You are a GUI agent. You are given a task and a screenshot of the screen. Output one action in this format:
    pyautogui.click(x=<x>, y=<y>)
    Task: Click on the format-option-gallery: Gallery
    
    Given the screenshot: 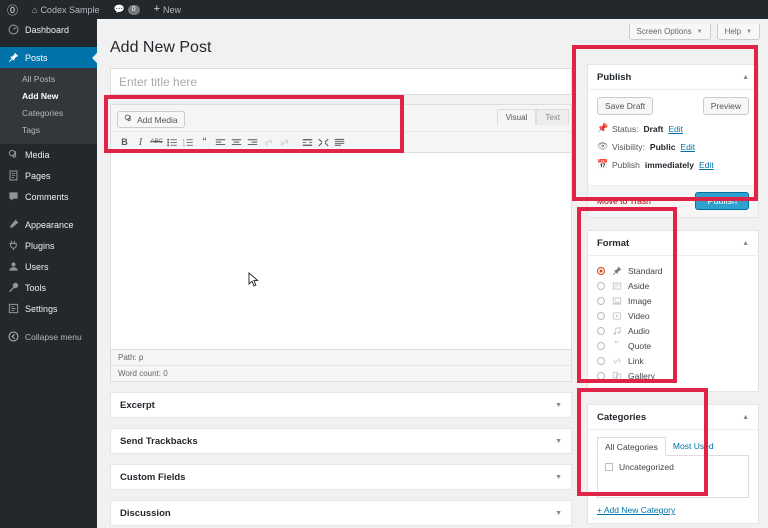 What is the action you would take?
    pyautogui.click(x=673, y=375)
    